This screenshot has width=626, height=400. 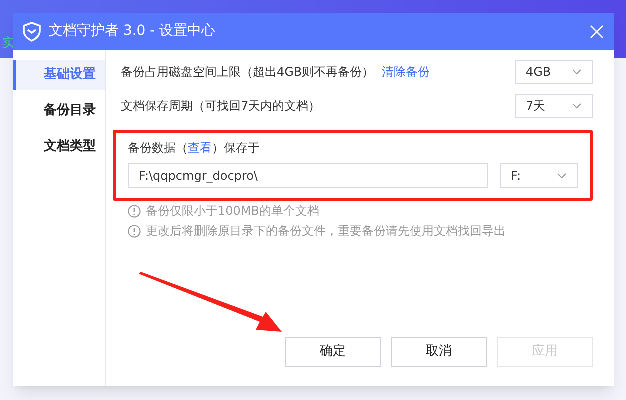 What do you see at coordinates (597, 31) in the screenshot?
I see `close-icon` at bounding box center [597, 31].